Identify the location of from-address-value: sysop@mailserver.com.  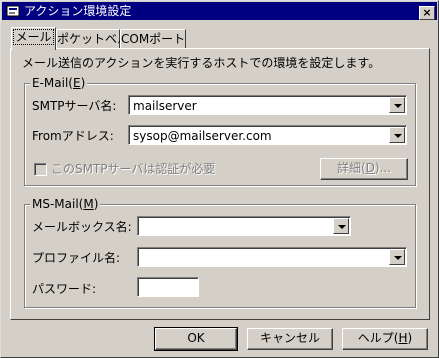
(202, 136).